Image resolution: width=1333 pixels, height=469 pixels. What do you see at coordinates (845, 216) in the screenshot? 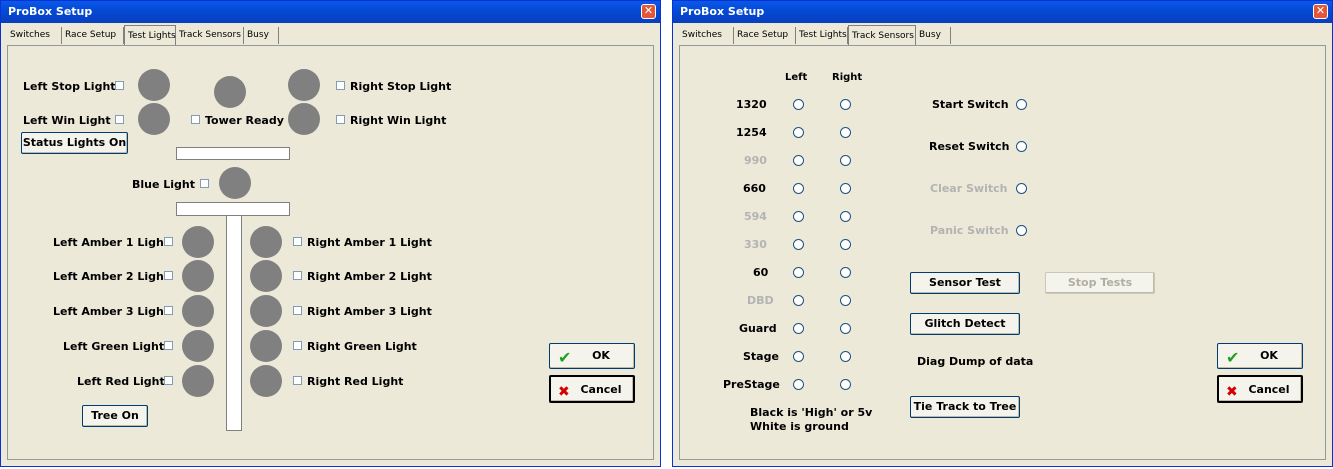
I see `sensor-594-right-radio` at bounding box center [845, 216].